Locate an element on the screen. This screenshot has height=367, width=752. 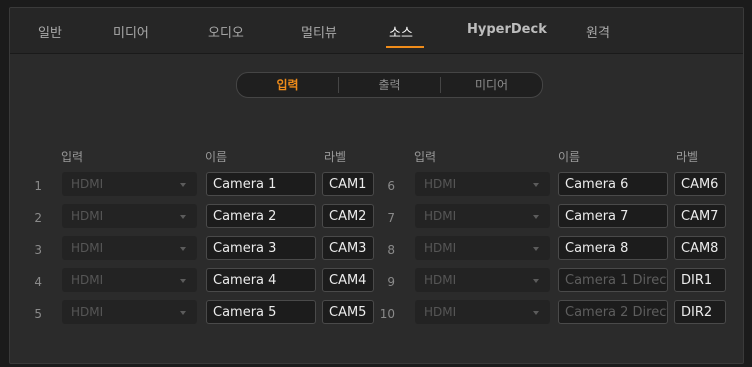
header-input-left: 입력 is located at coordinates (72, 157).